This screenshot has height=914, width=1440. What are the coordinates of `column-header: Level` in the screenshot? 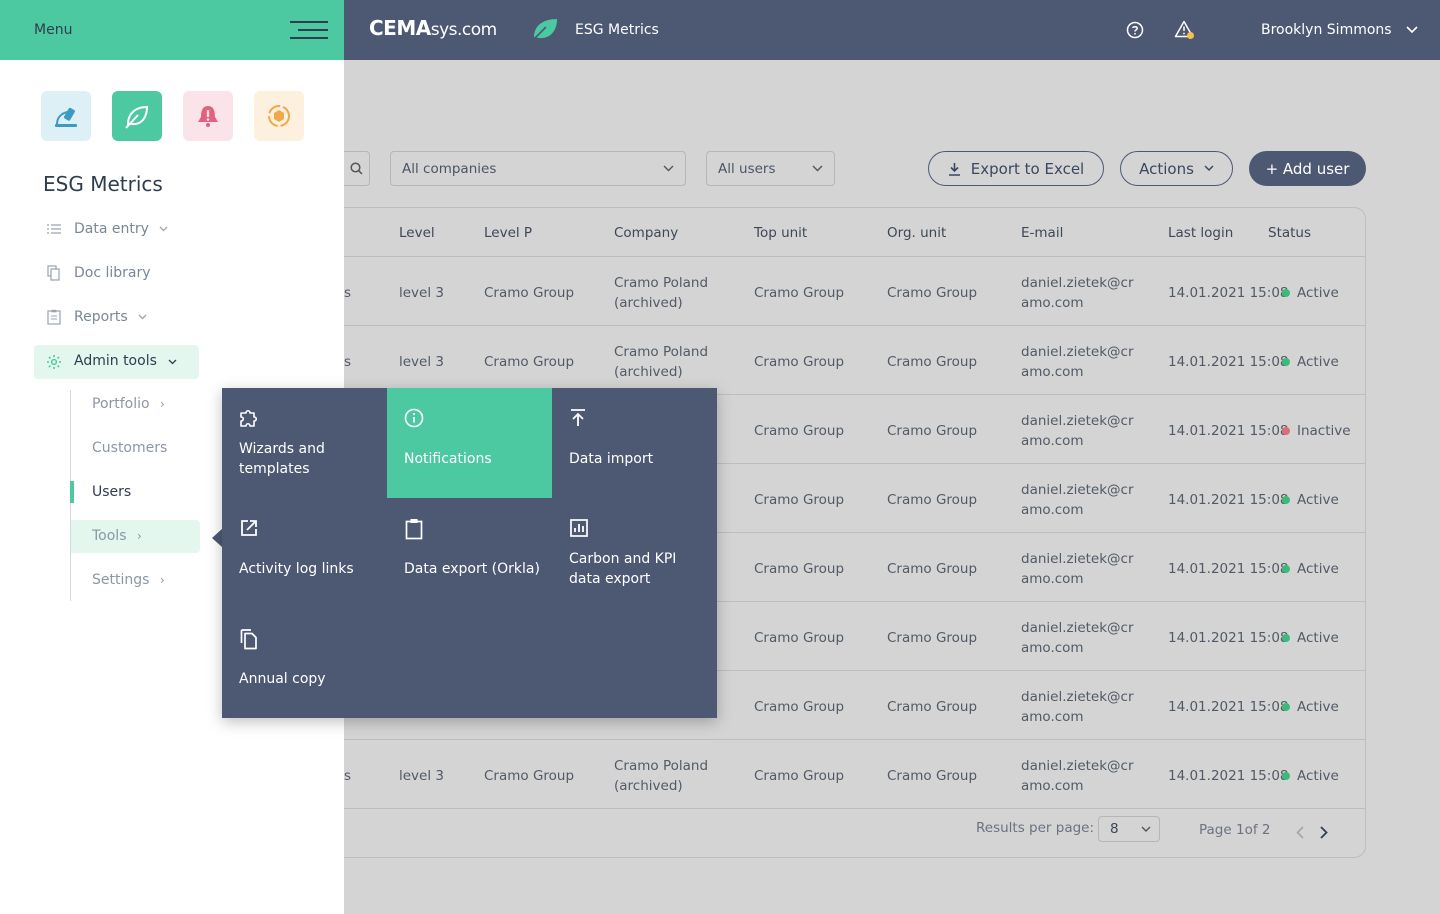 It's located at (417, 233).